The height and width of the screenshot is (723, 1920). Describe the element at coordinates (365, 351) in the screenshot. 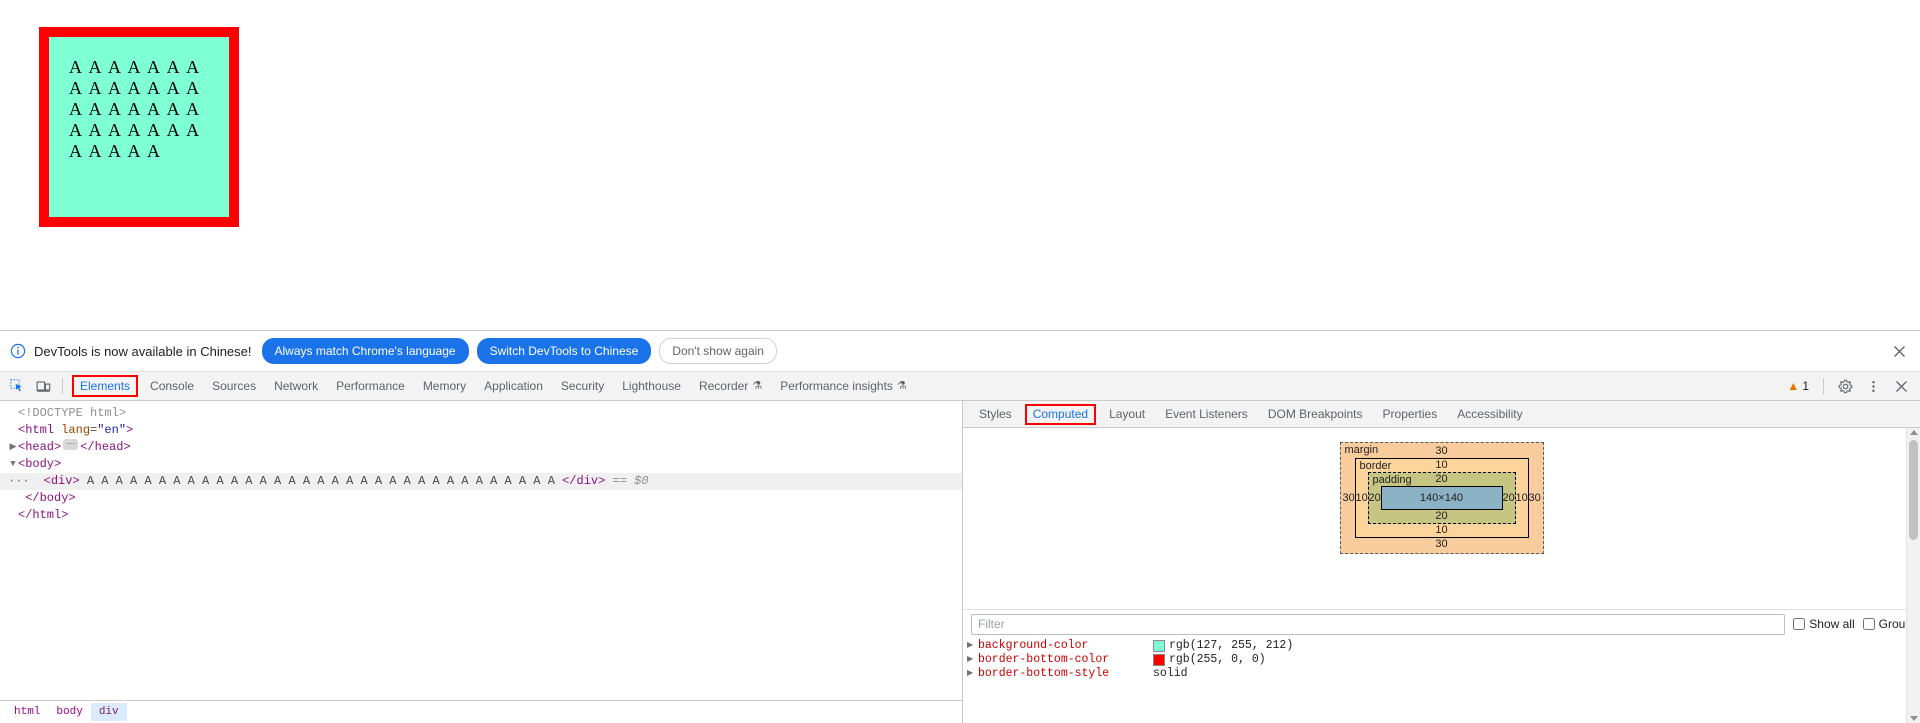

I see `always-match-language-button: Always match Chrome's language` at that location.